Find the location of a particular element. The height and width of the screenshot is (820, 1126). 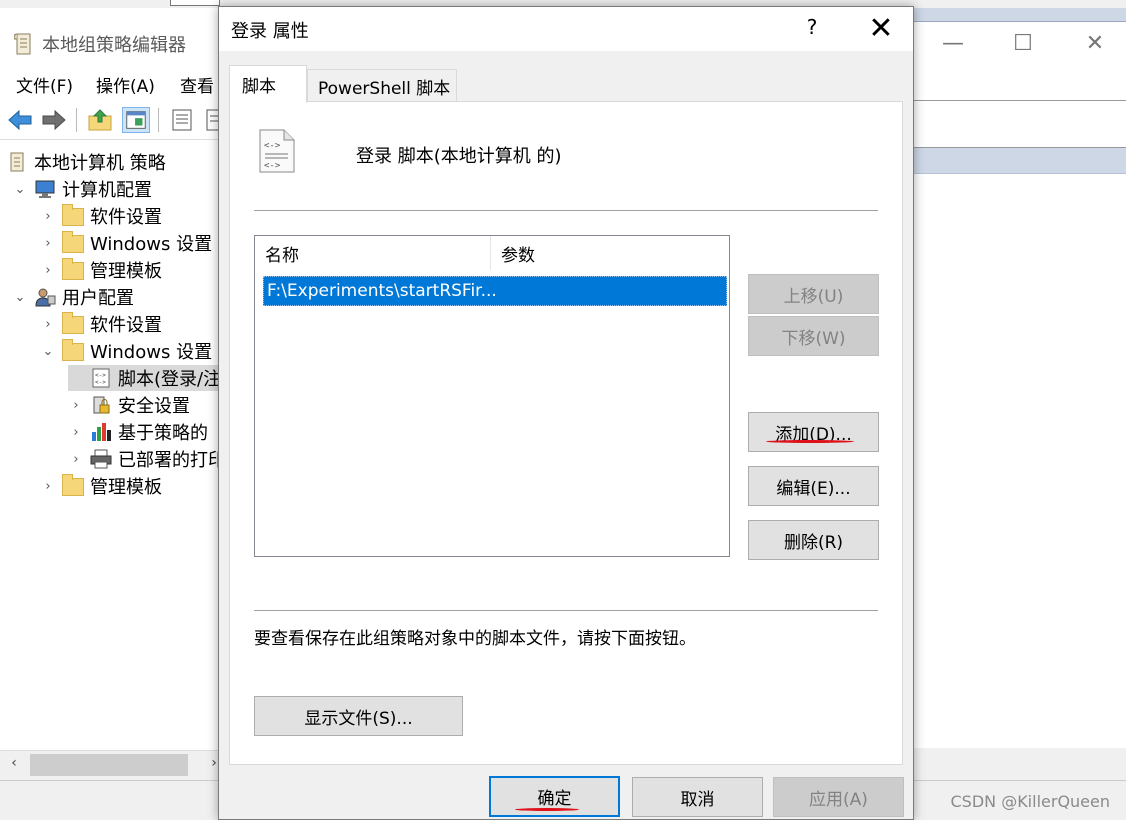

panel-heading: 登录 脚本(本地计算机 的) is located at coordinates (459, 156).